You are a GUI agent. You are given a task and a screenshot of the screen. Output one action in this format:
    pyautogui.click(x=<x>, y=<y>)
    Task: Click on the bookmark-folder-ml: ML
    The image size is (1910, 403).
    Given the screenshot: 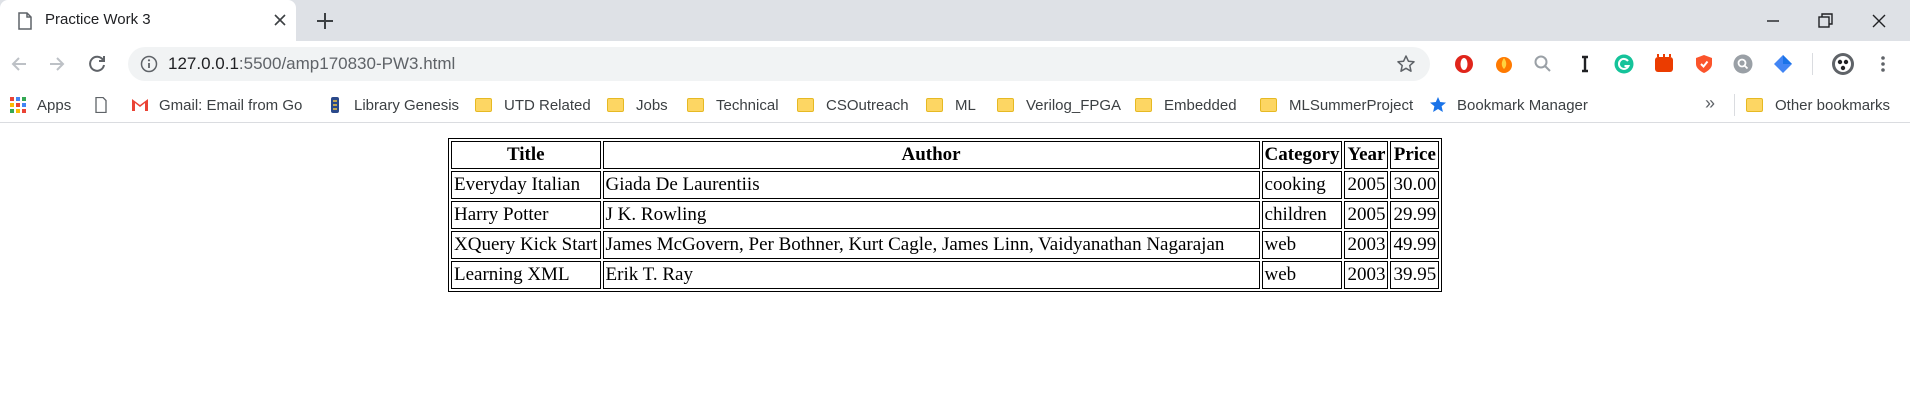 What is the action you would take?
    pyautogui.click(x=951, y=105)
    